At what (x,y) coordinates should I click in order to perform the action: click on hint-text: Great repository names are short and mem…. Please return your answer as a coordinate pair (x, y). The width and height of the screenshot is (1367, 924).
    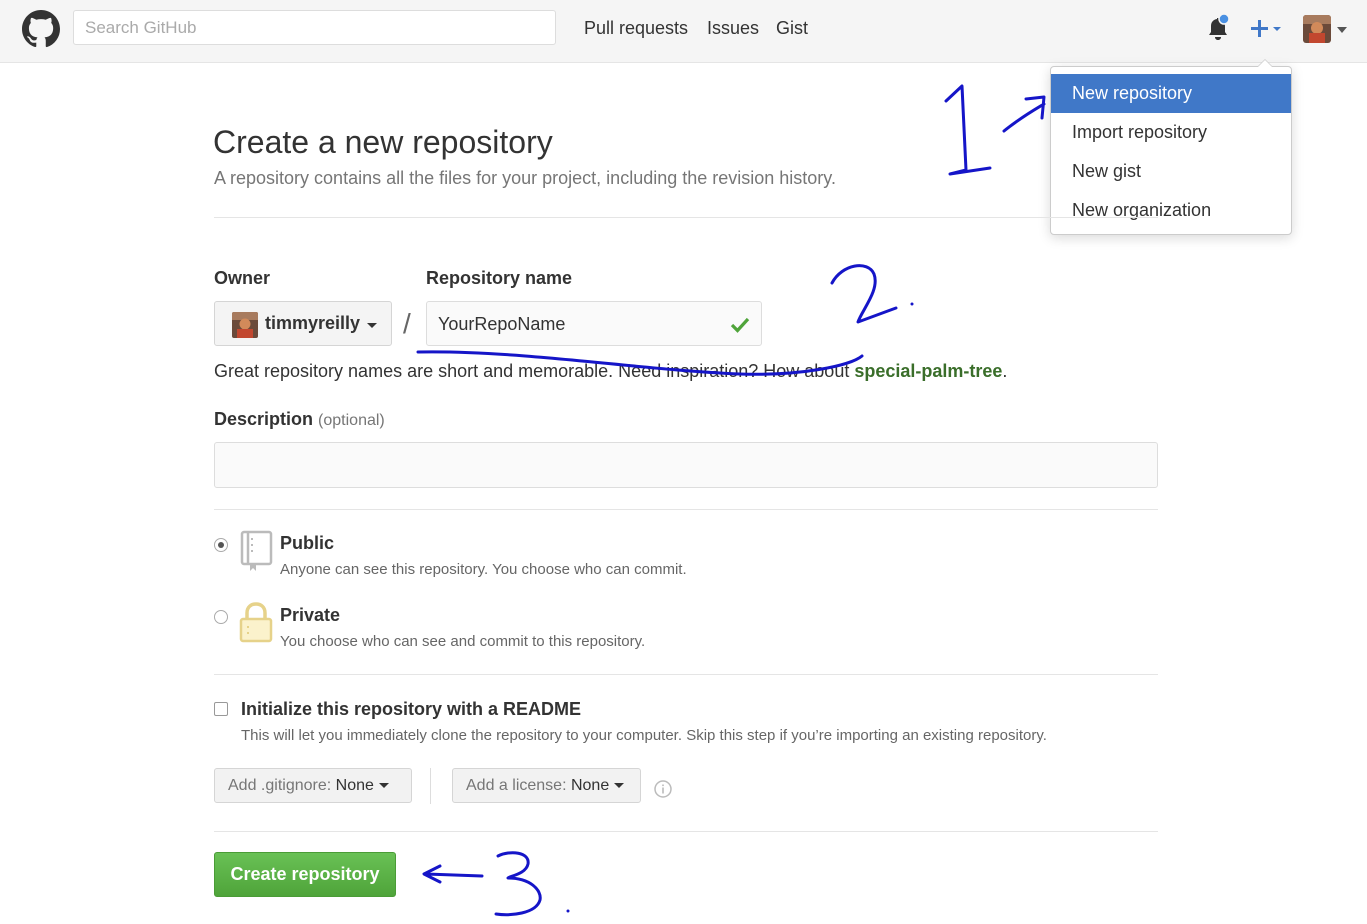
    Looking at the image, I should click on (534, 371).